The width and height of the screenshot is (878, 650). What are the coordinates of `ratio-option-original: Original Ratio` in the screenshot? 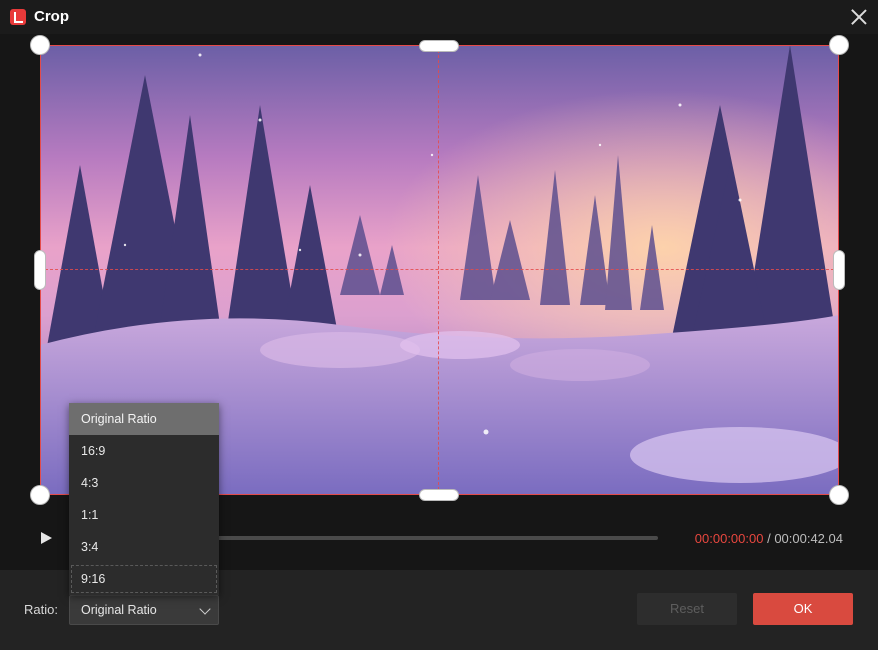 It's located at (144, 419).